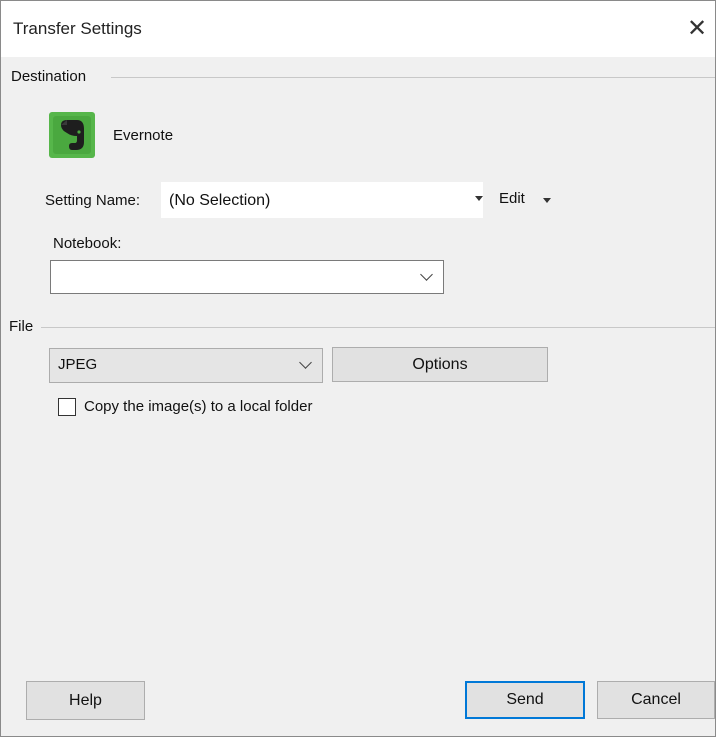 The height and width of the screenshot is (737, 716). Describe the element at coordinates (78, 364) in the screenshot. I see `file-format-value: JPEG` at that location.